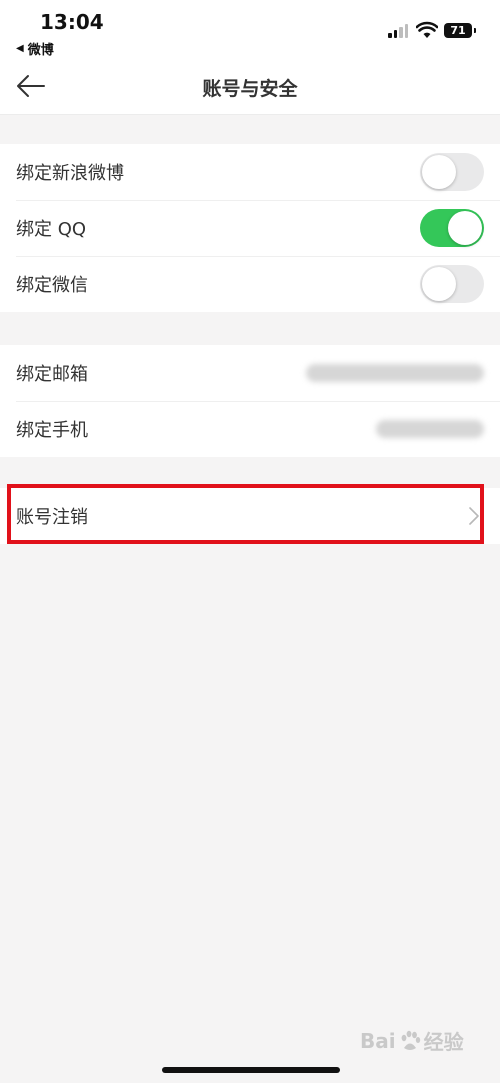  Describe the element at coordinates (427, 29) in the screenshot. I see `wifi-icon` at that location.